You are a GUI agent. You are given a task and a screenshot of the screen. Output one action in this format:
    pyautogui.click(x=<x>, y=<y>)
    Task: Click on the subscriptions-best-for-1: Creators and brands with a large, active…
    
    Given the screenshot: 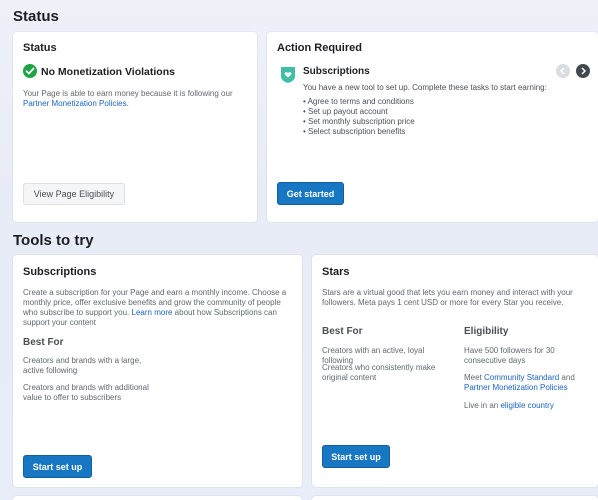 What is the action you would take?
    pyautogui.click(x=82, y=365)
    